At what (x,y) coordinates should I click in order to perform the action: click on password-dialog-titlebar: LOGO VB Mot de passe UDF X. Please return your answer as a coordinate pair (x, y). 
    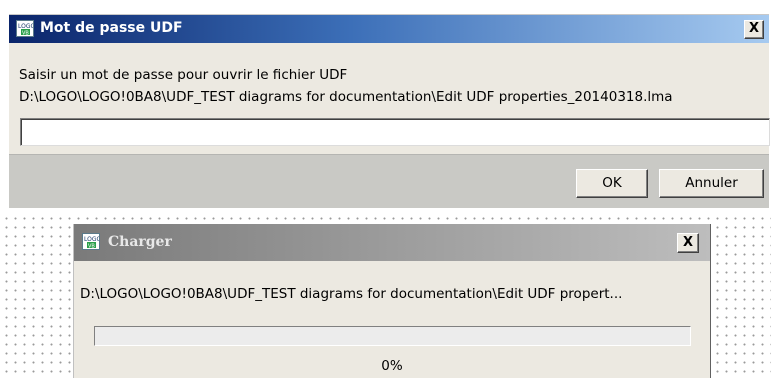
    Looking at the image, I should click on (389, 29).